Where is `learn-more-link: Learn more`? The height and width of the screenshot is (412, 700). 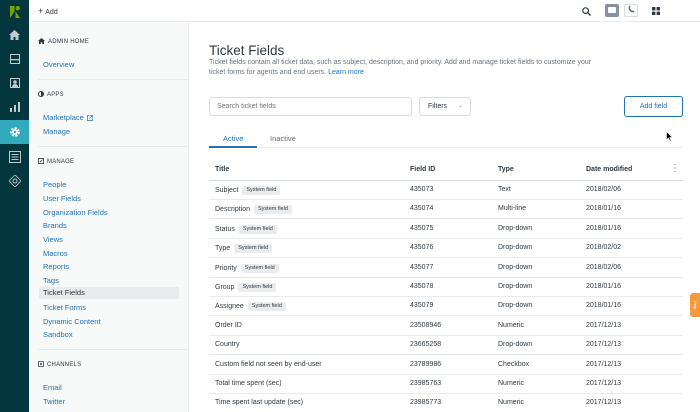
learn-more-link: Learn more is located at coordinates (346, 72).